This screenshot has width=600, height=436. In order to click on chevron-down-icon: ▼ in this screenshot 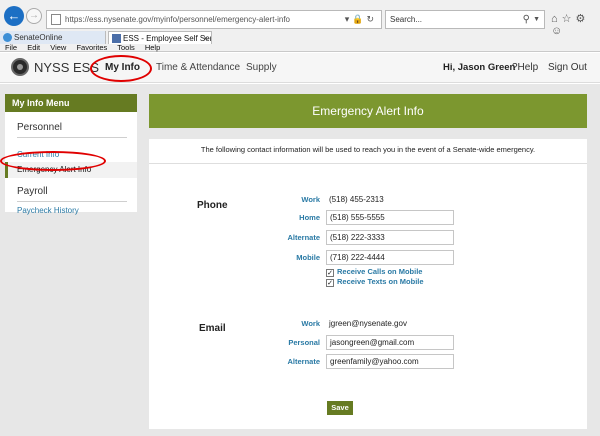, I will do `click(536, 19)`.